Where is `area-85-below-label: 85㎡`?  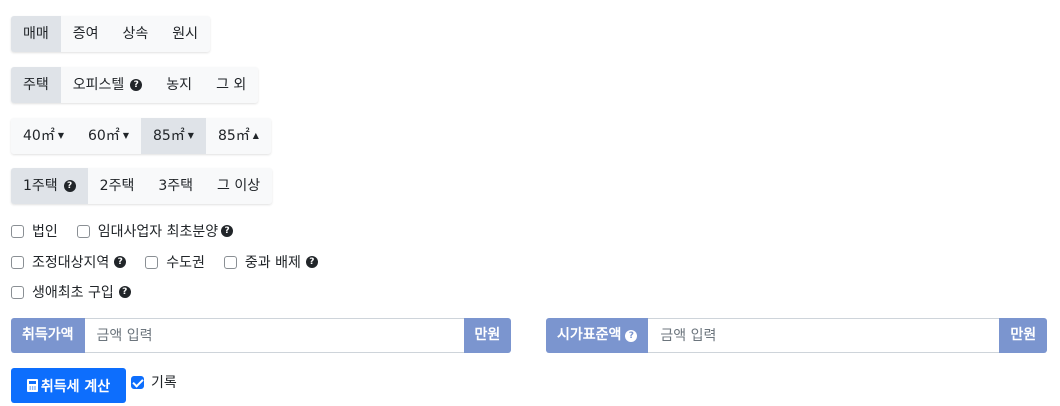 area-85-below-label: 85㎡ is located at coordinates (168, 136).